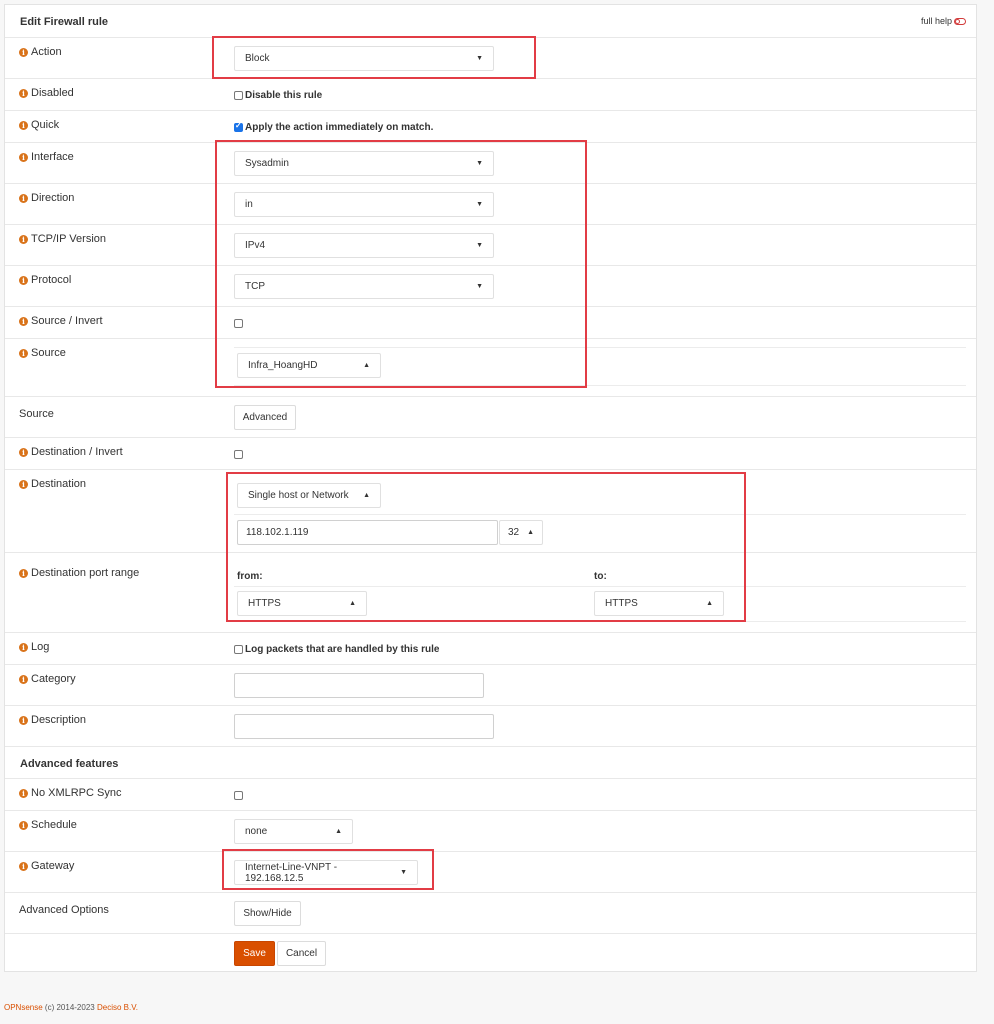 The width and height of the screenshot is (994, 1024). I want to click on row-source-invert: i Source / Invert, so click(490, 322).